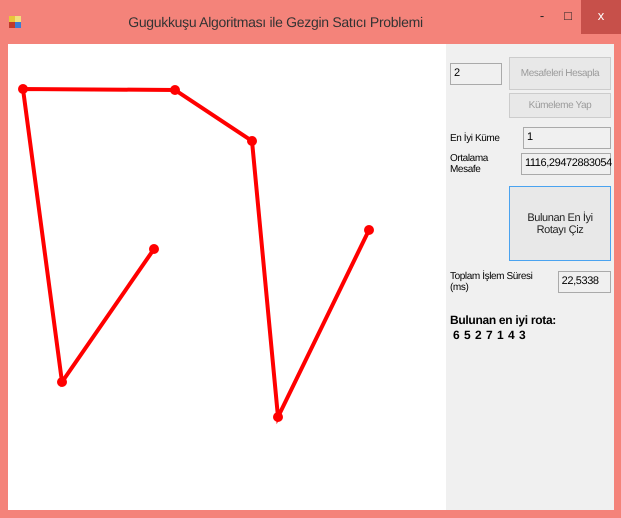 The image size is (621, 518). I want to click on best-cluster-field: 1, so click(567, 138).